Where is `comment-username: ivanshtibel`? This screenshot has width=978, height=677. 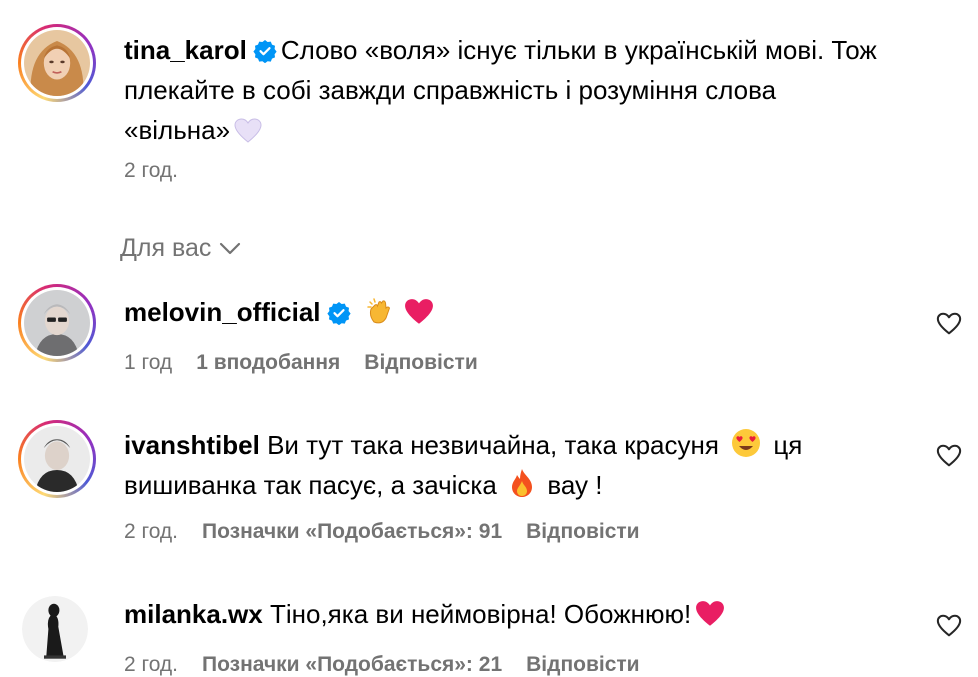 comment-username: ivanshtibel is located at coordinates (192, 445).